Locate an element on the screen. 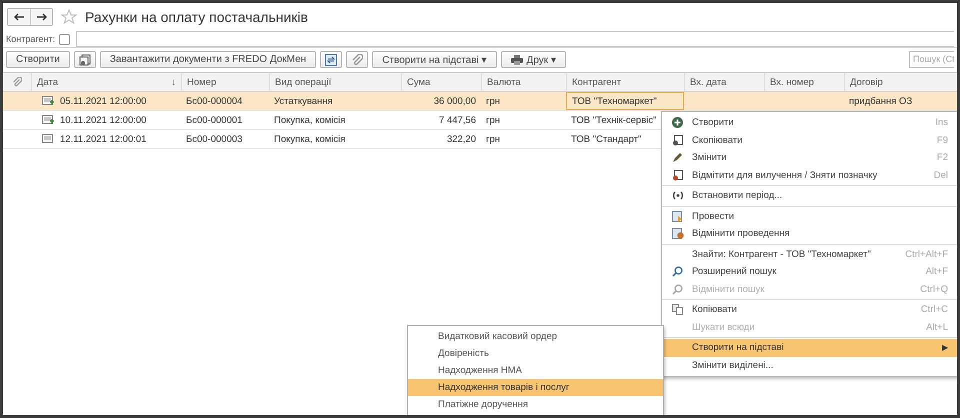 This screenshot has width=960, height=418. menu-item: Скопіювати F9 is located at coordinates (809, 140).